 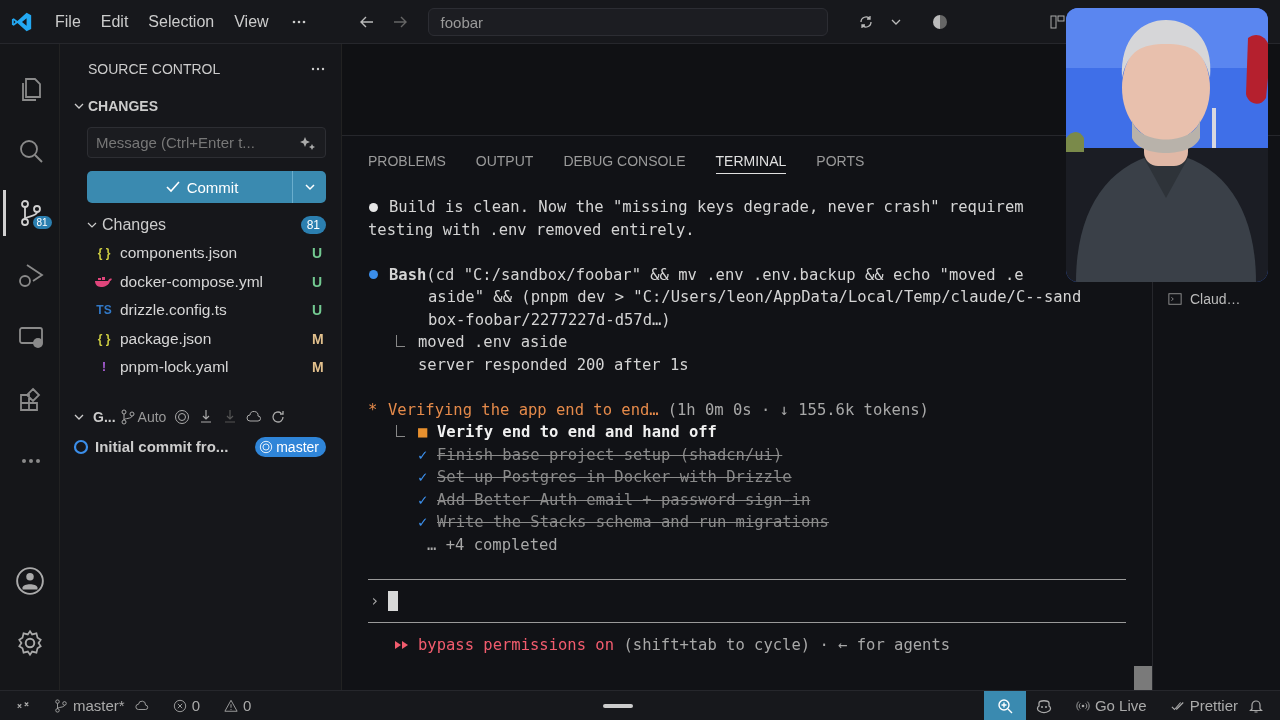 What do you see at coordinates (81, 446) in the screenshot?
I see `commit-circle-icon` at bounding box center [81, 446].